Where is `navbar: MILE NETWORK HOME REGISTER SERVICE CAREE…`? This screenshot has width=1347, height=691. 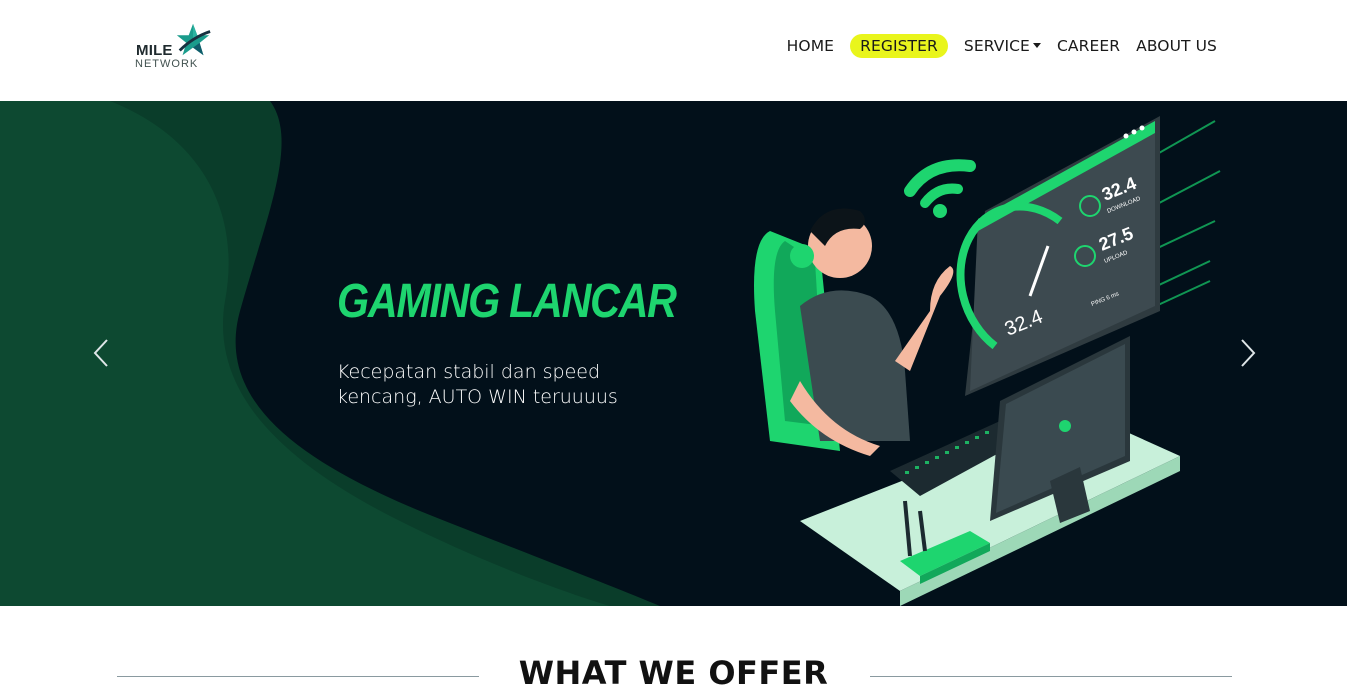
navbar: MILE NETWORK HOME REGISTER SERVICE CAREE… is located at coordinates (673, 50).